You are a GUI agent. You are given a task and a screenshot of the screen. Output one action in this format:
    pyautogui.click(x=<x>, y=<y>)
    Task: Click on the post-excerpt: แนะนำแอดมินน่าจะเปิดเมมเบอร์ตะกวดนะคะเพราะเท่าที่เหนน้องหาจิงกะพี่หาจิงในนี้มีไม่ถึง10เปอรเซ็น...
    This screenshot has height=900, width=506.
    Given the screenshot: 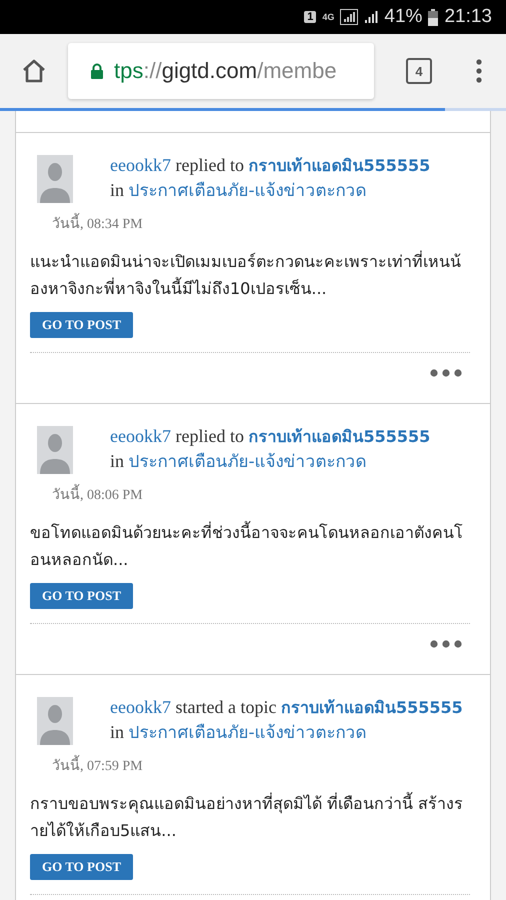 What is the action you would take?
    pyautogui.click(x=246, y=275)
    